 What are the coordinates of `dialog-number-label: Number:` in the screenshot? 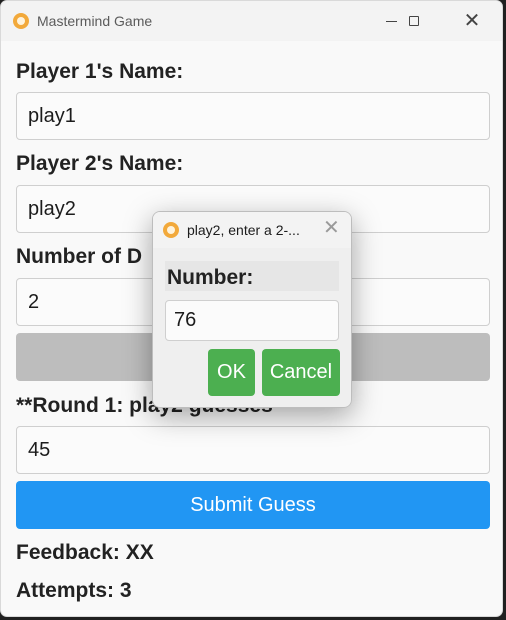 It's located at (210, 277).